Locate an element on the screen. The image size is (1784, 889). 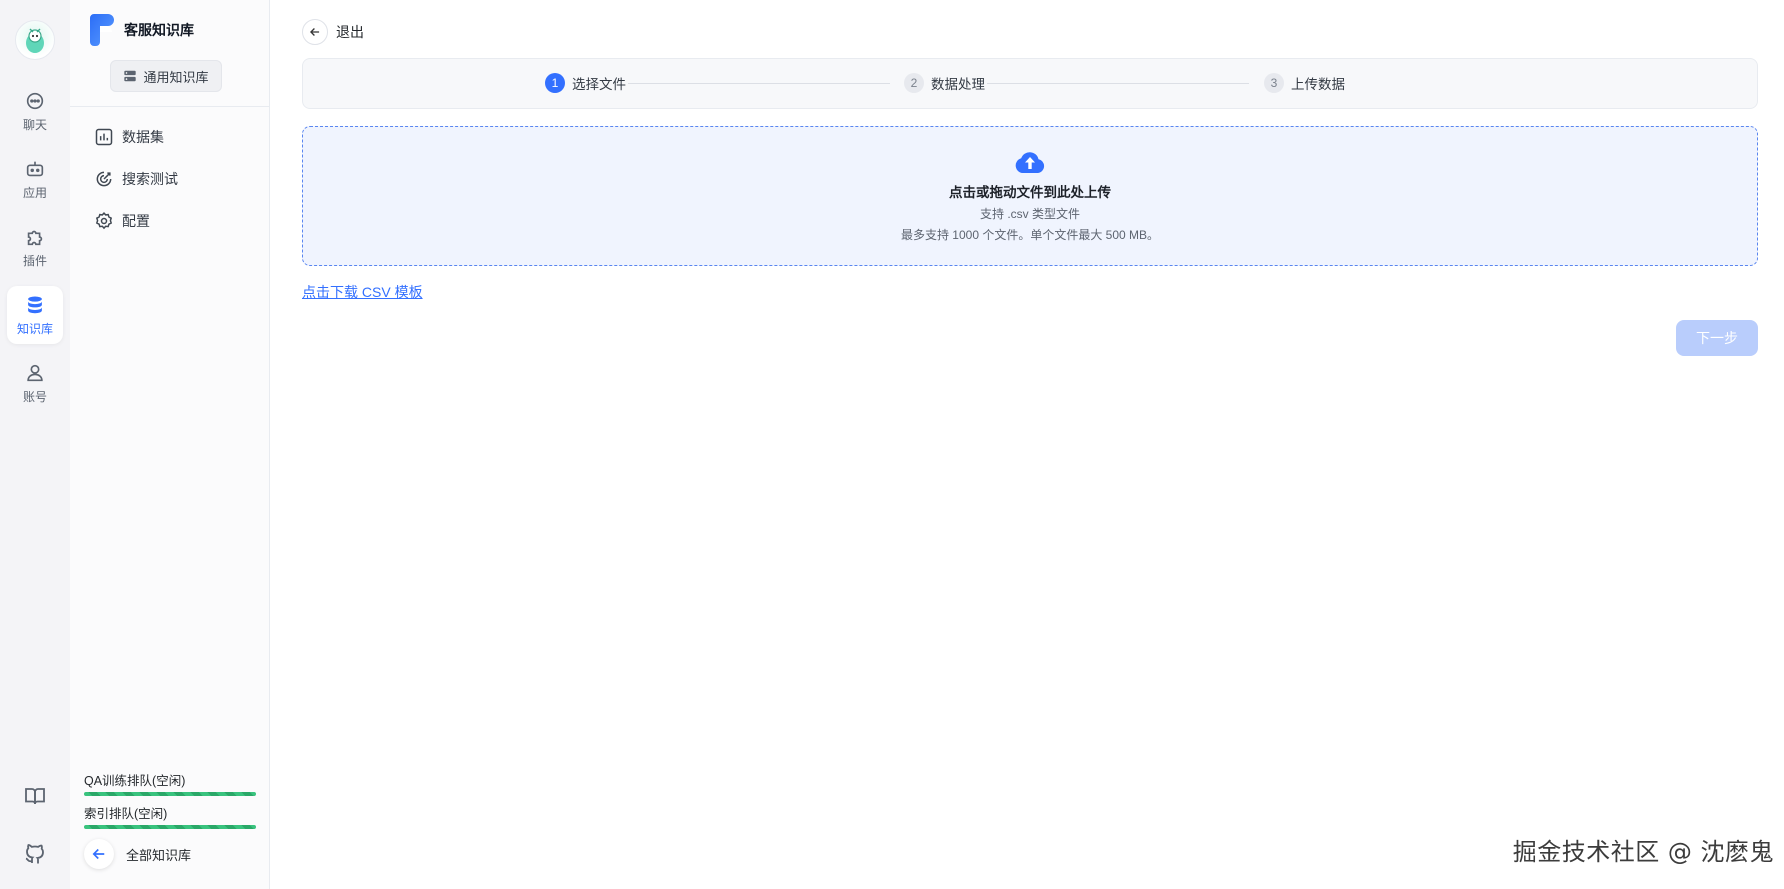
rail-label-knowledge: 知识库 is located at coordinates (34, 328).